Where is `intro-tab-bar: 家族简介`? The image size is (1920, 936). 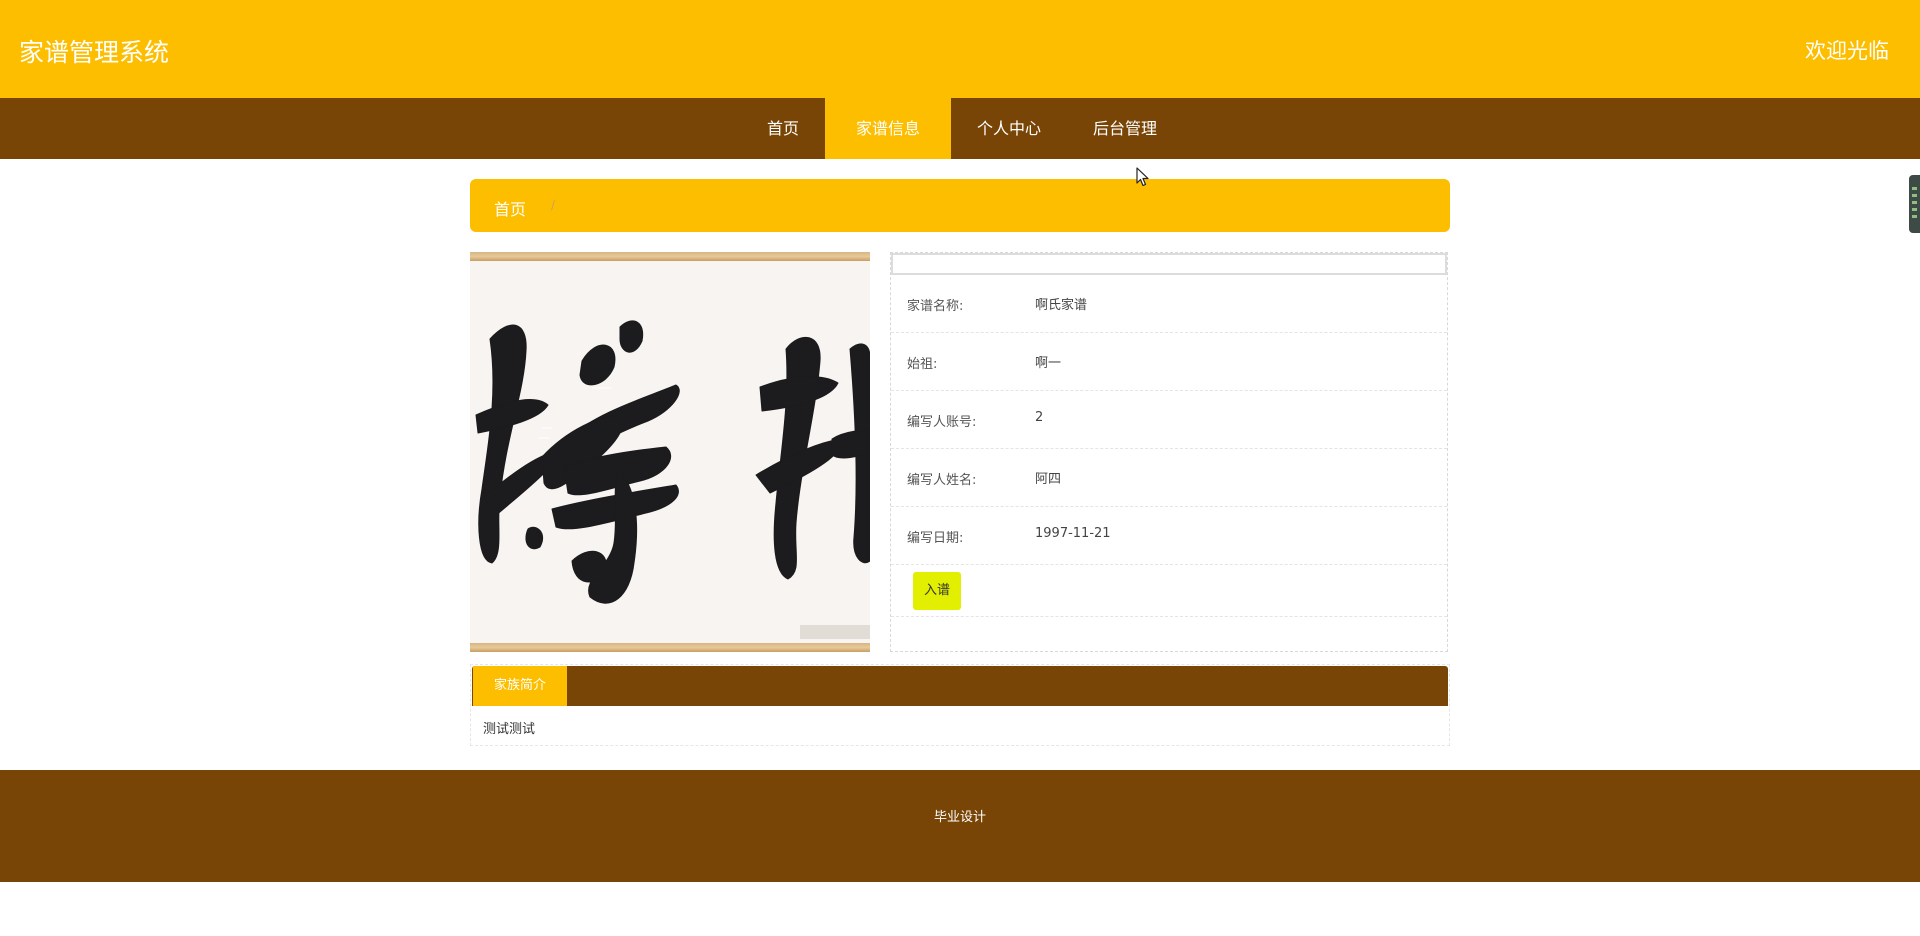
intro-tab-bar: 家族简介 is located at coordinates (960, 686).